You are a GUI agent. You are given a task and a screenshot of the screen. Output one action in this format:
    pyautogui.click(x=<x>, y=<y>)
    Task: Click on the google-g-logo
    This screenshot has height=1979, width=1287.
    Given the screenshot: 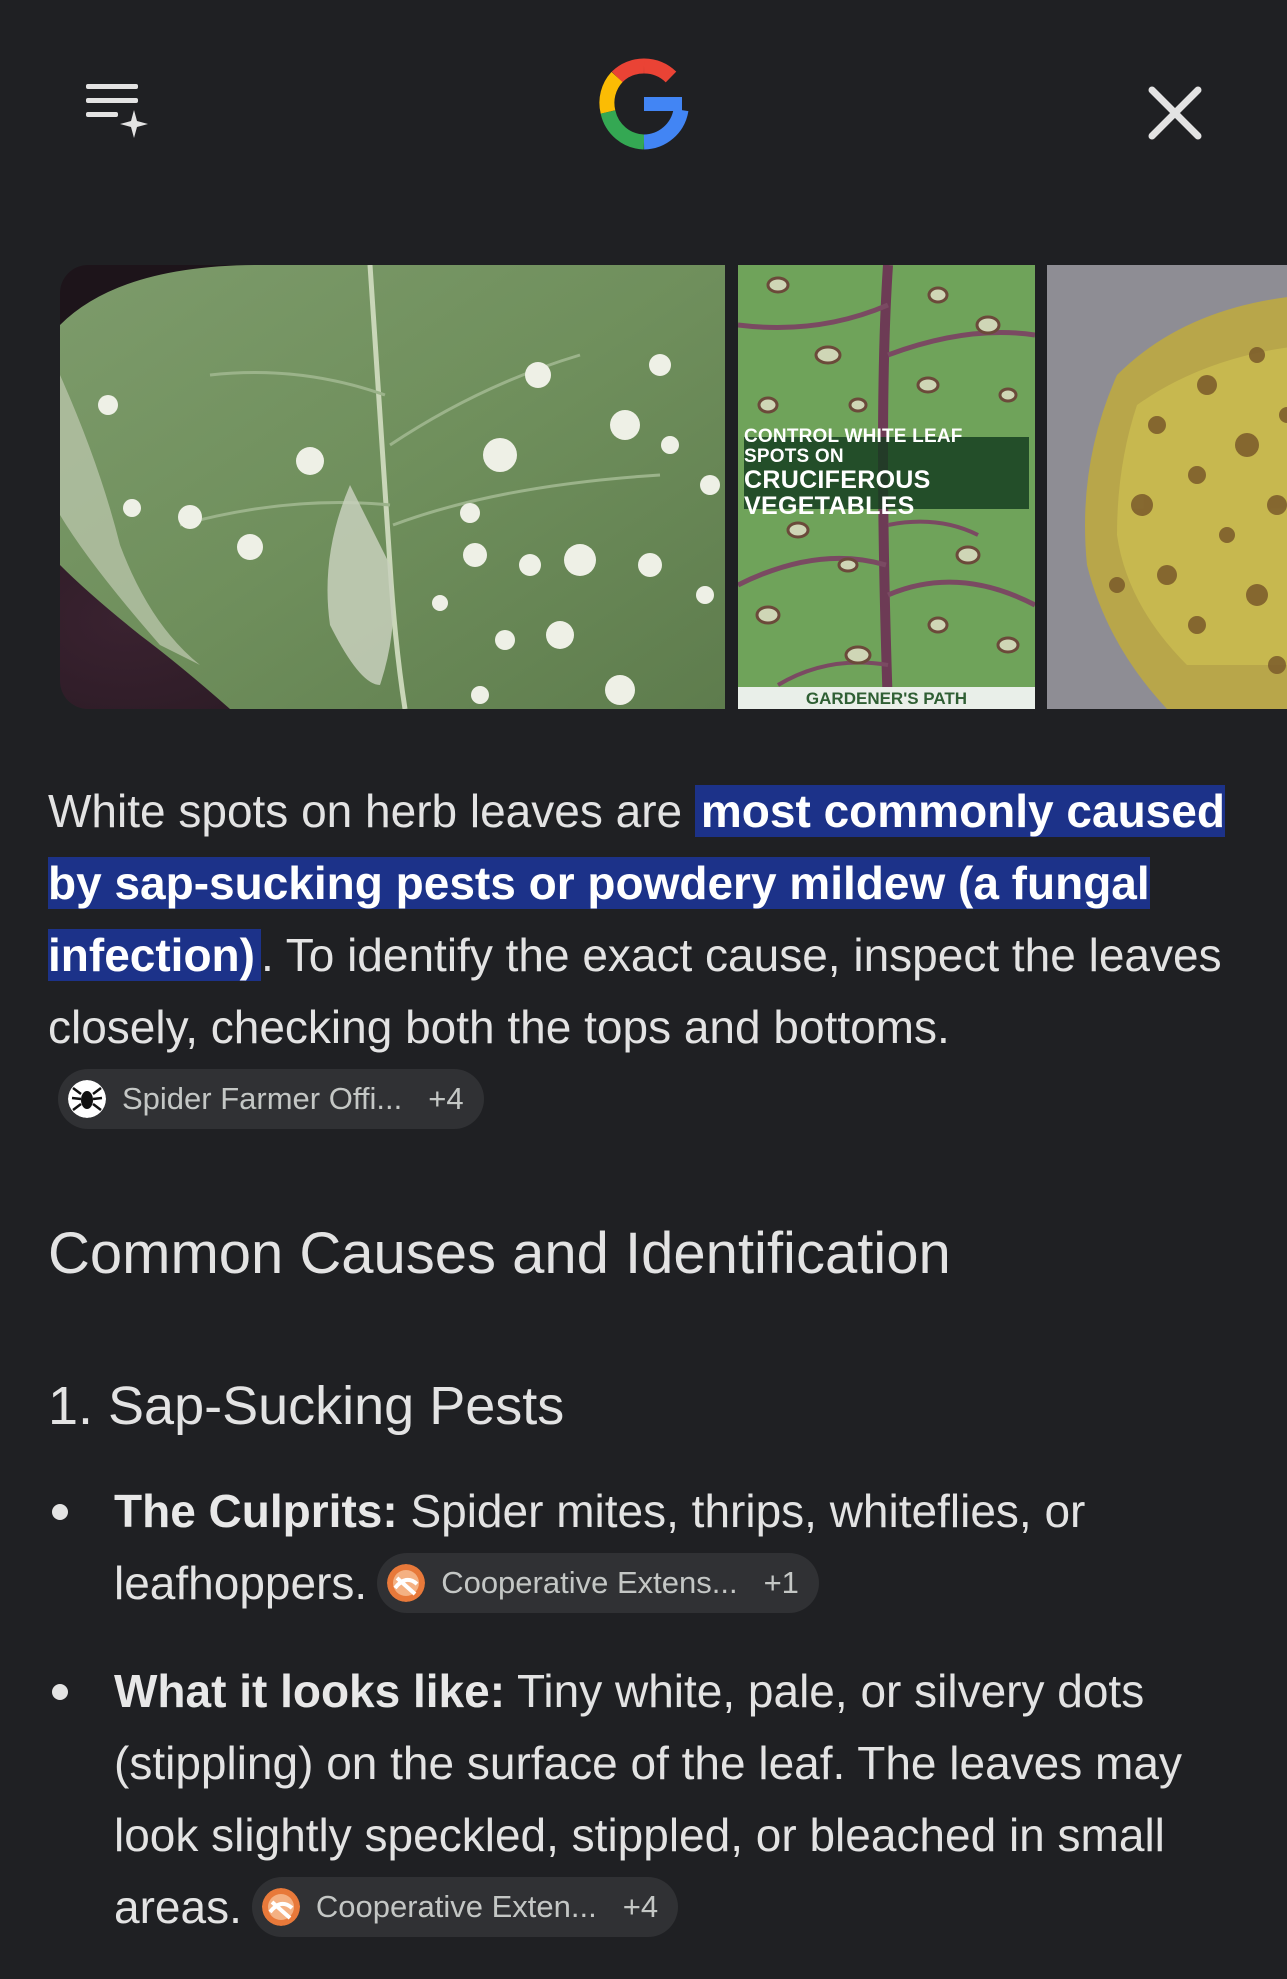 What is the action you would take?
    pyautogui.click(x=644, y=104)
    